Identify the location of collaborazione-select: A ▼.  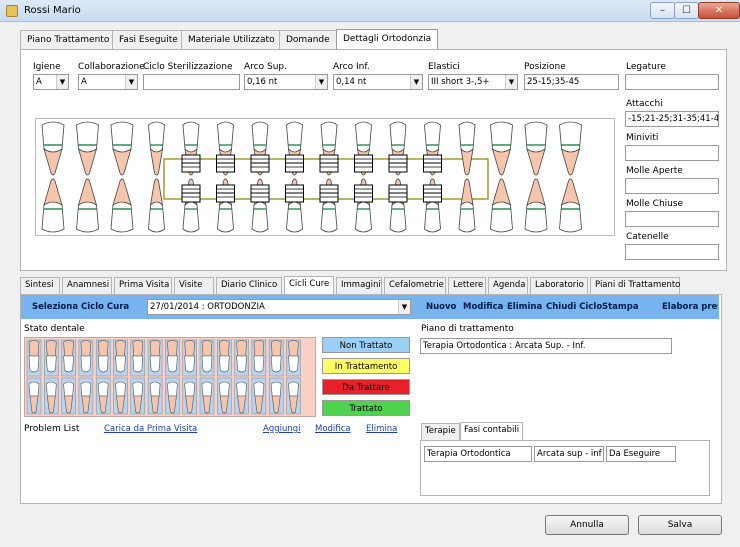
(108, 82).